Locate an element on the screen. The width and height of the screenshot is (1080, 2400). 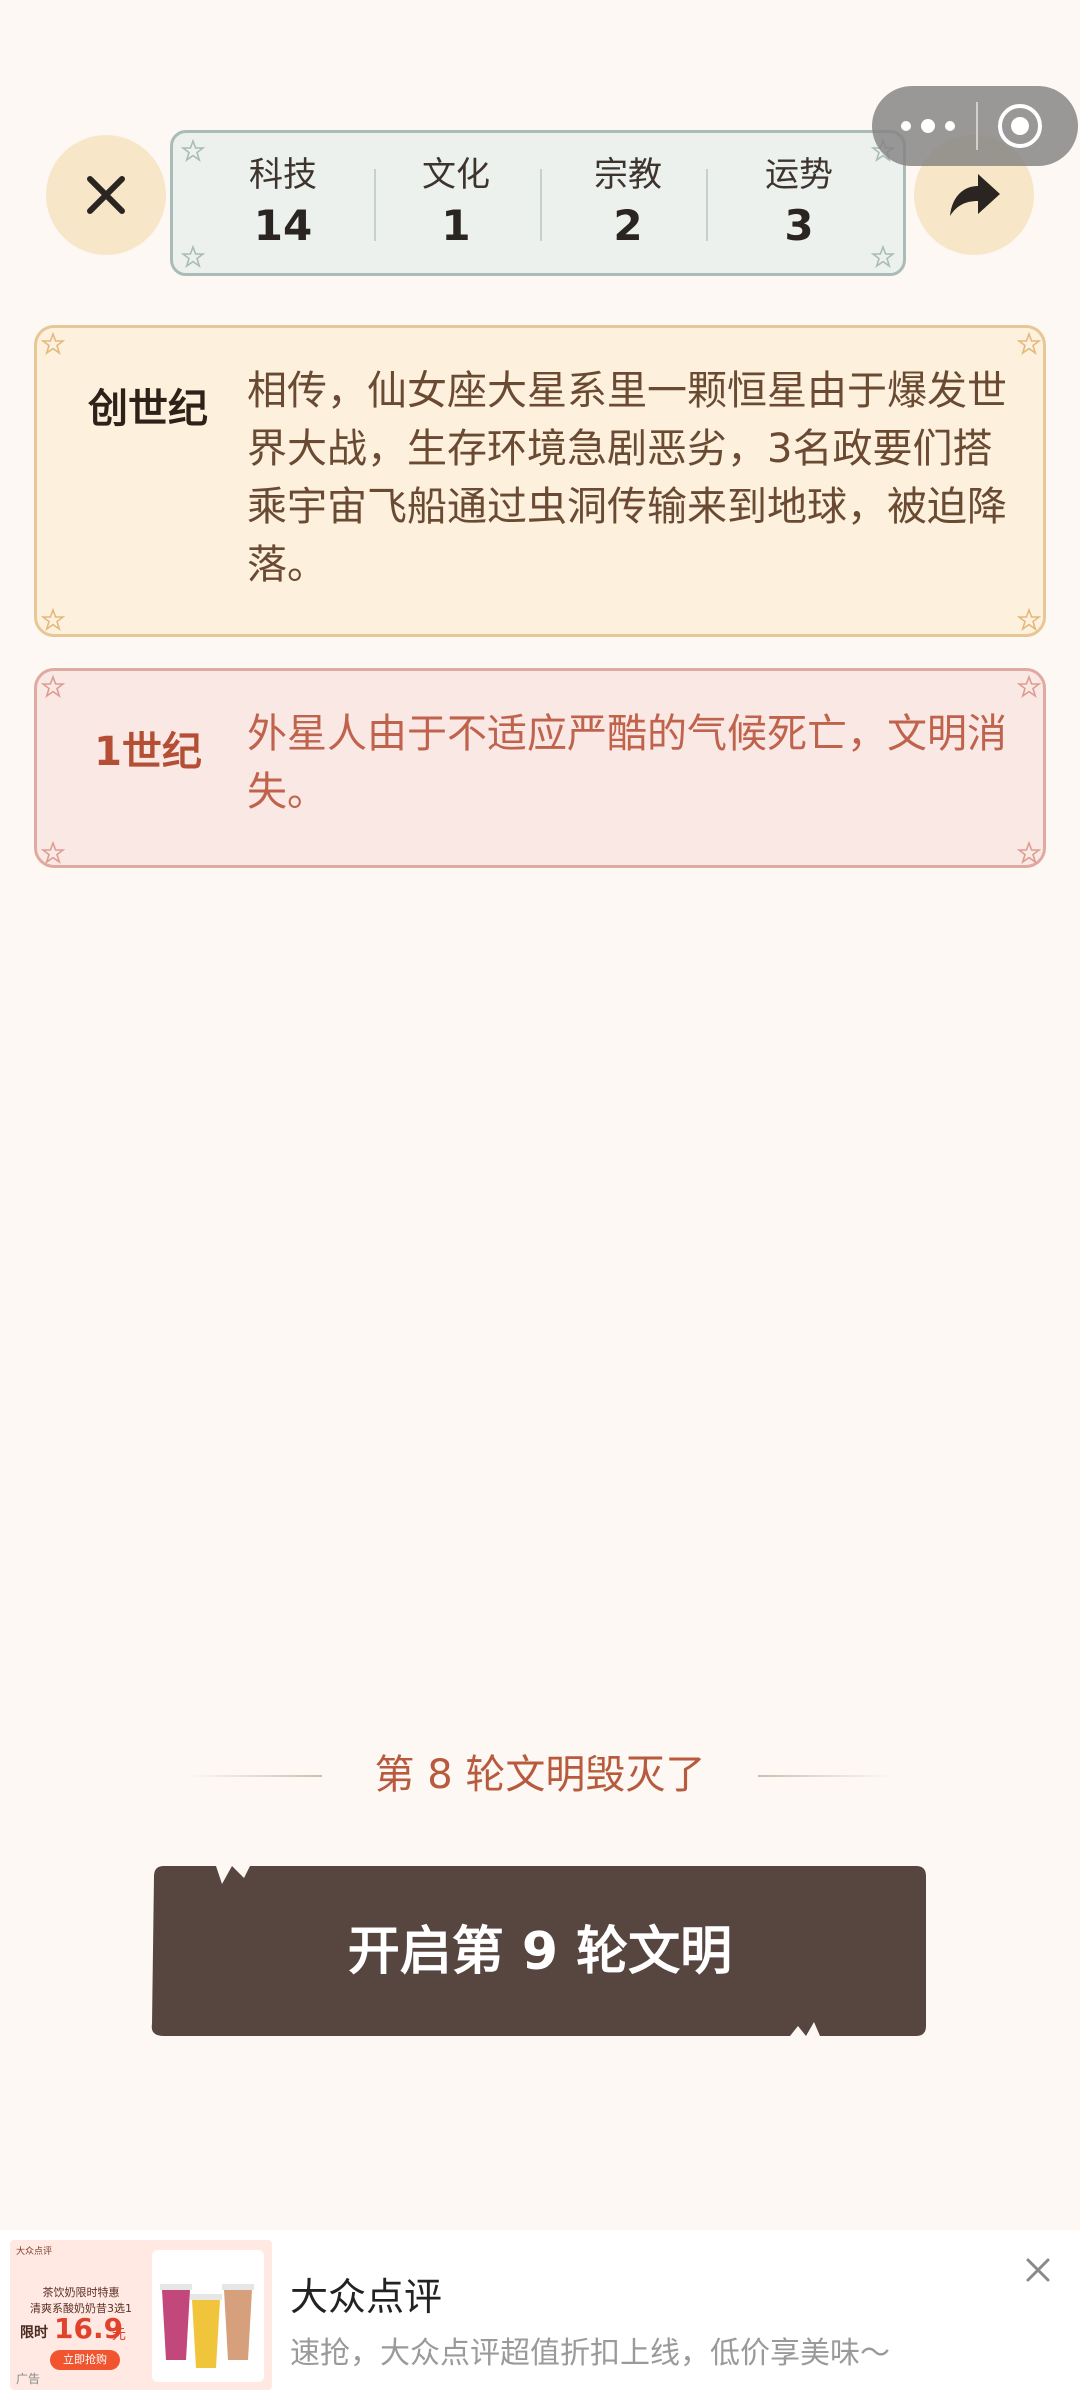
destroyed-text: 第 8 轮文明毁灭了 is located at coordinates (540, 1775).